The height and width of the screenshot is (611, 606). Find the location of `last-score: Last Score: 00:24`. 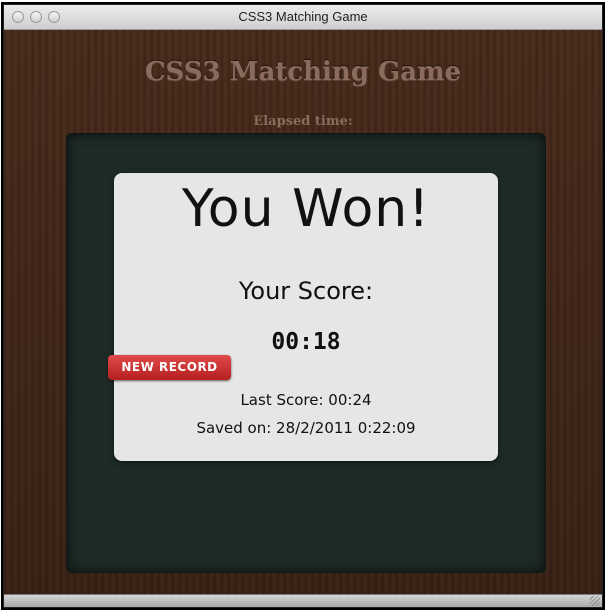

last-score: Last Score: 00:24 is located at coordinates (306, 400).